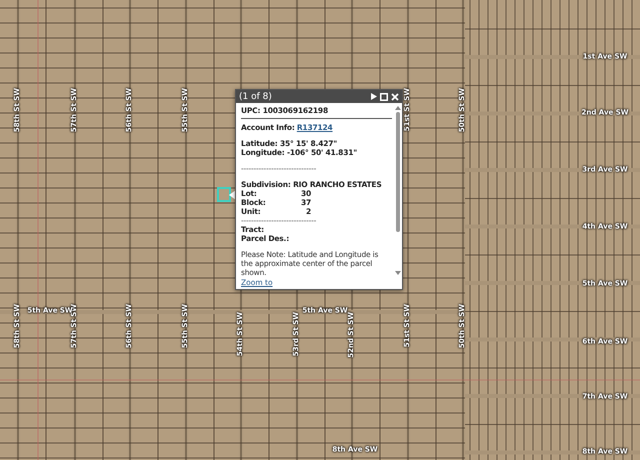 The width and height of the screenshot is (640, 460). What do you see at coordinates (384, 96) in the screenshot?
I see `maximize-icon` at bounding box center [384, 96].